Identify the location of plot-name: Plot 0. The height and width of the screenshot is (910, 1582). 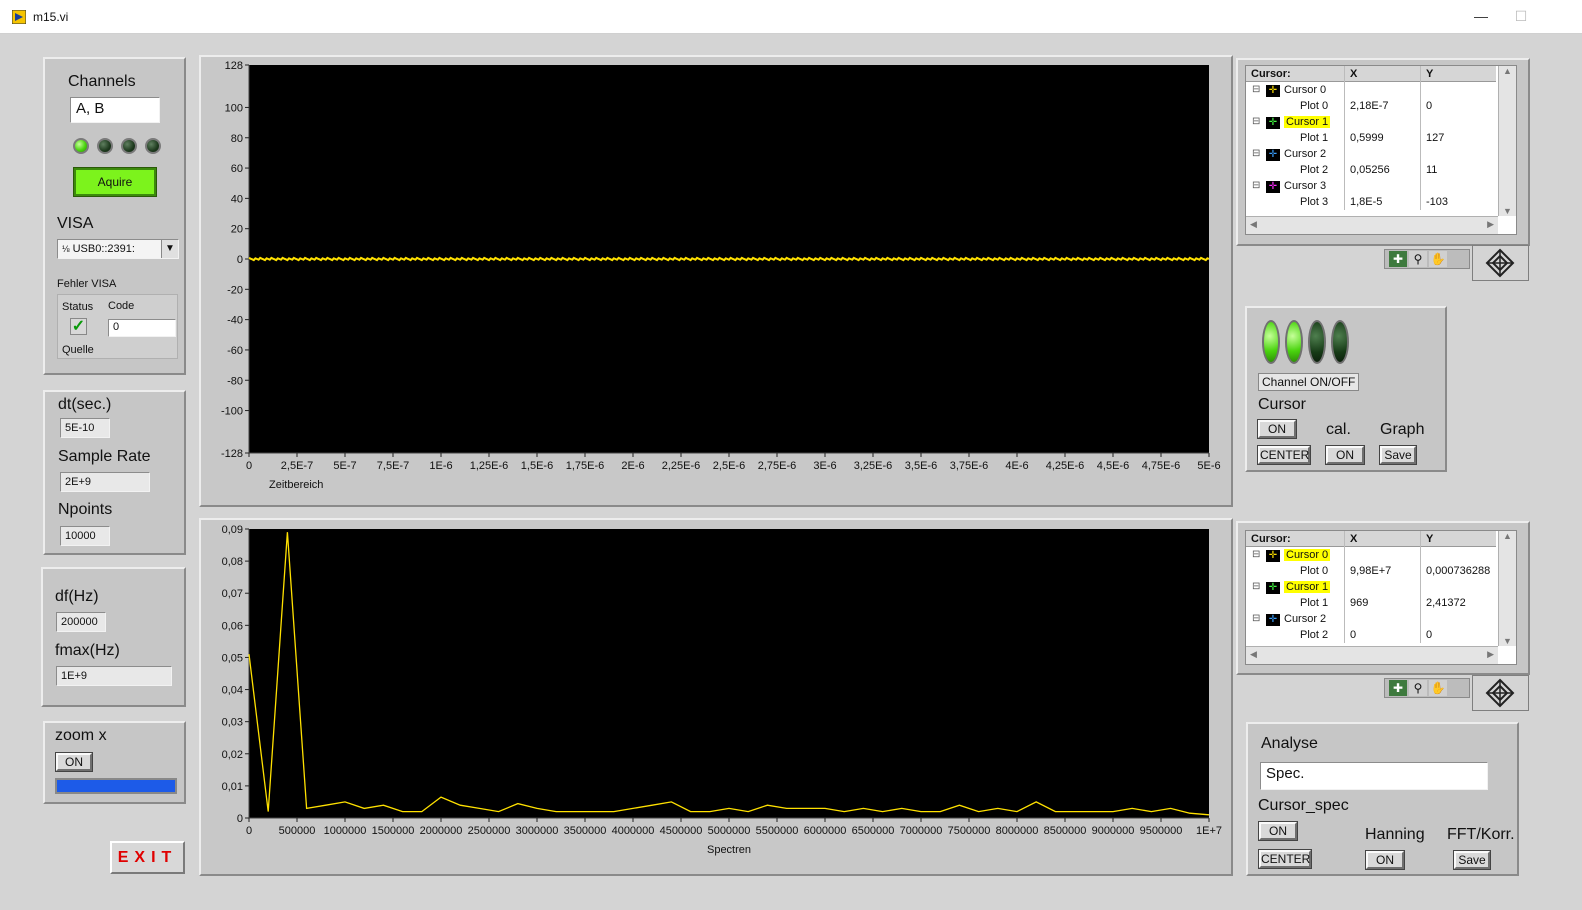
(1314, 571).